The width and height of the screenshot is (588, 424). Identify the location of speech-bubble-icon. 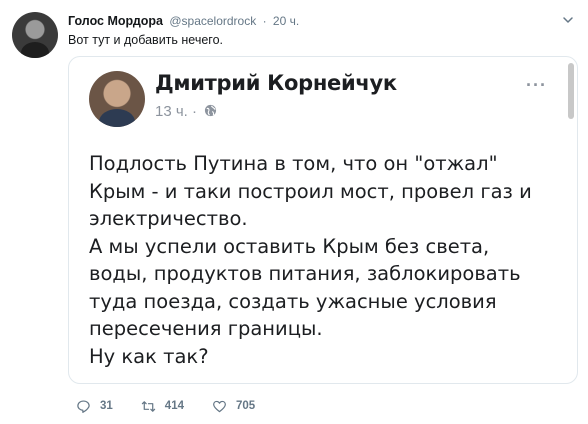
(83, 406).